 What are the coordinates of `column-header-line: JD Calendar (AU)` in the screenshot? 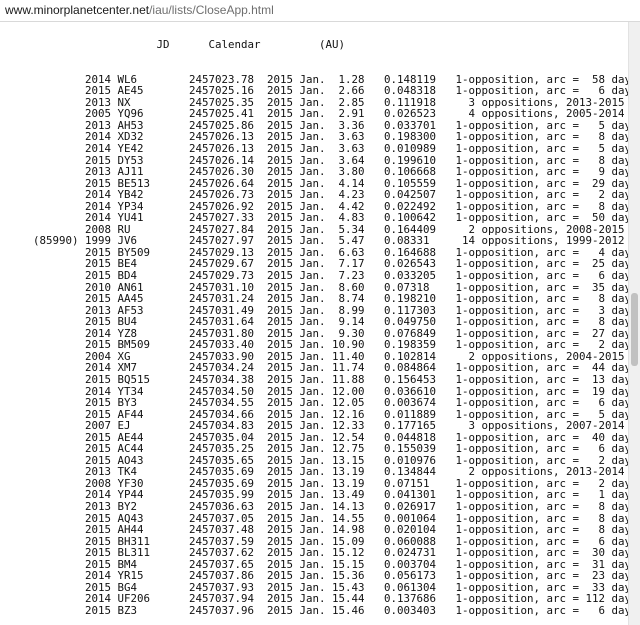 It's located at (183, 45).